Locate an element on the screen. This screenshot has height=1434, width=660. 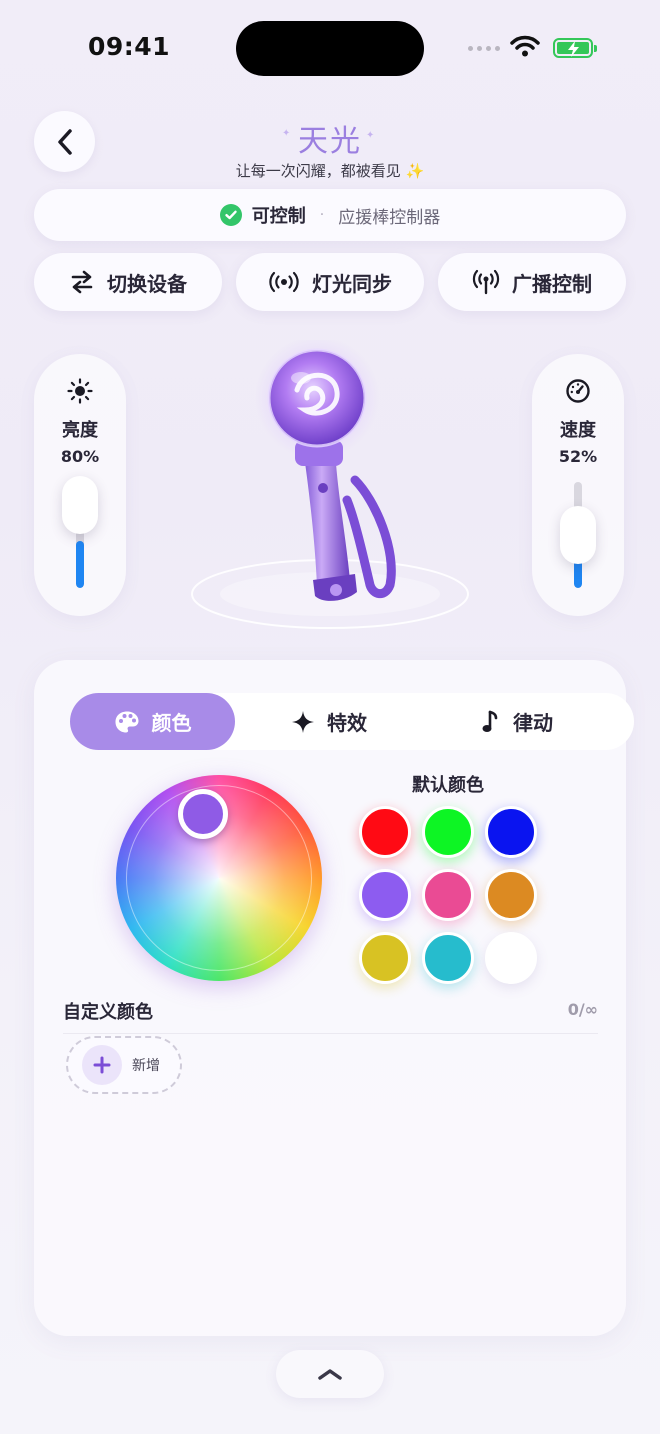
tagline: 让每一次闪耀，都被看见 ✨ is located at coordinates (330, 170).